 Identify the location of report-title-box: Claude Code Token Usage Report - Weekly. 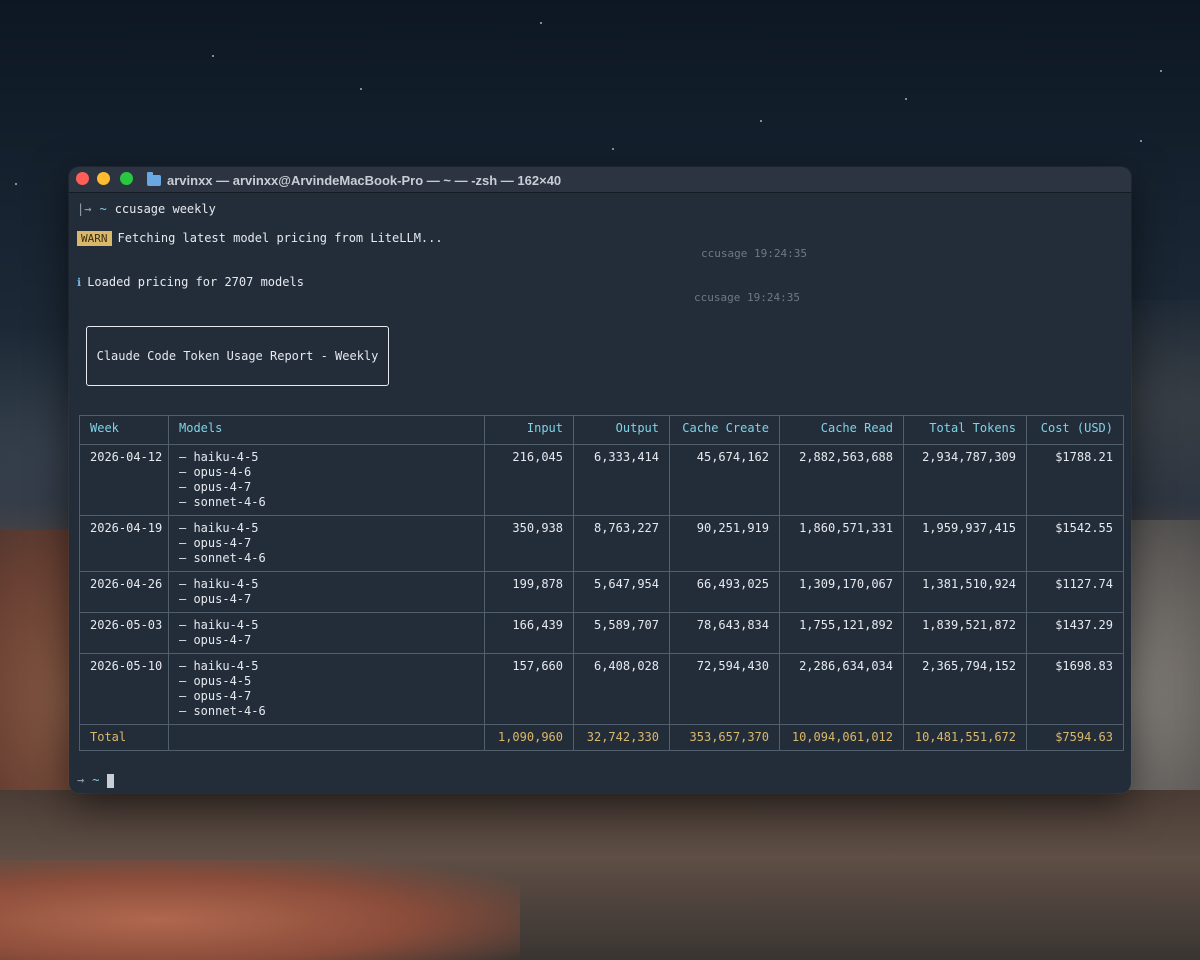
(237, 356).